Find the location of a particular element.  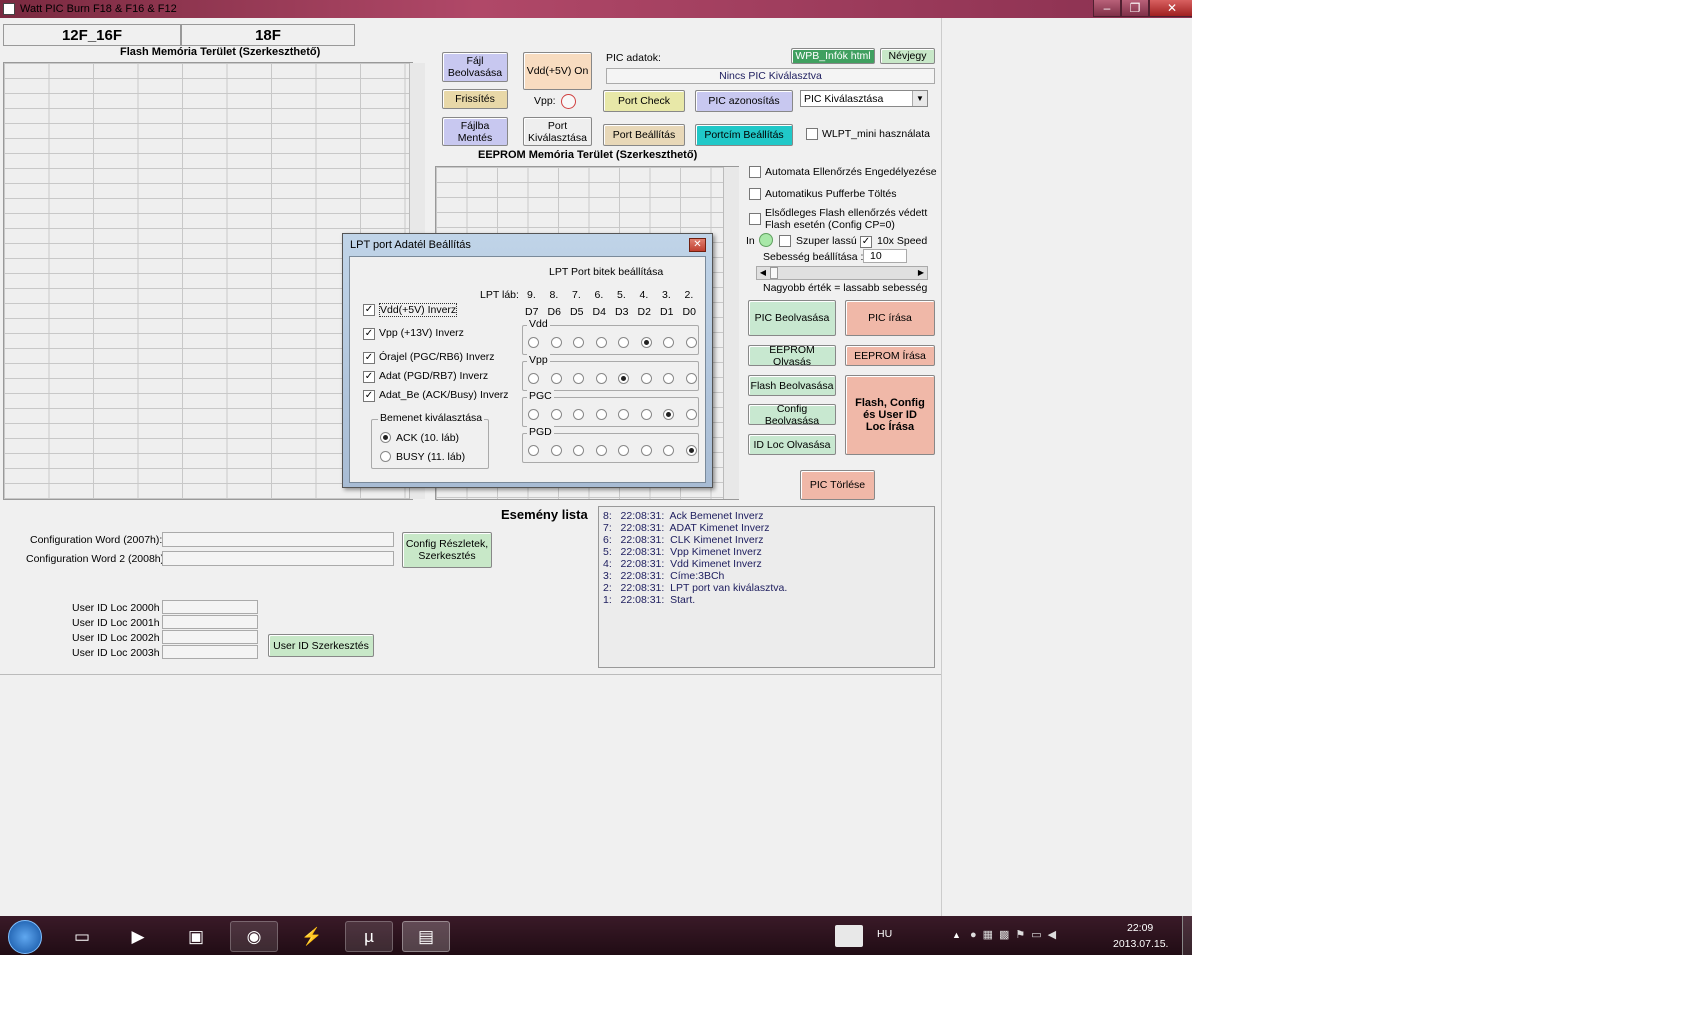

picburn-app-icon: ▤ is located at coordinates (426, 936).